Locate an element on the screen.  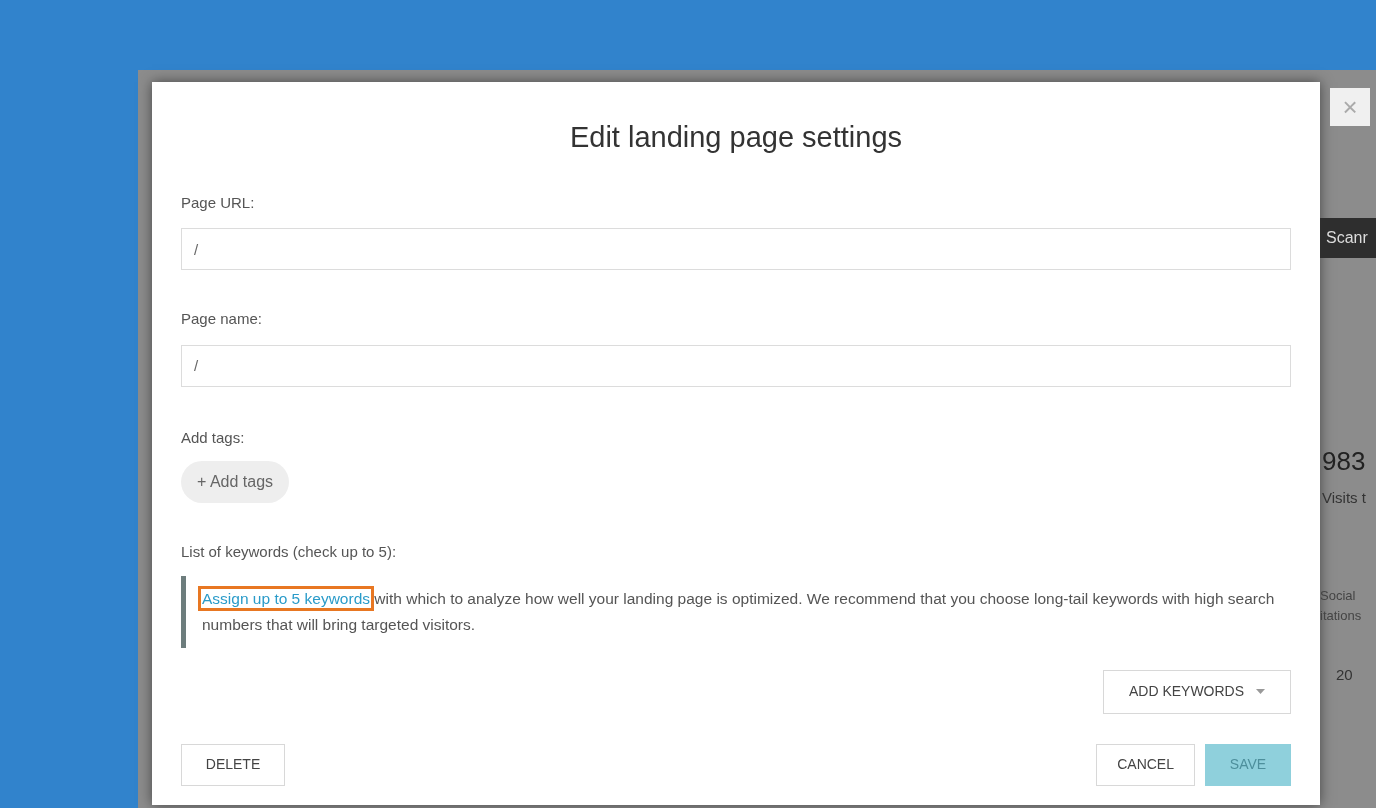
field-label: Add tags: is located at coordinates (213, 437).